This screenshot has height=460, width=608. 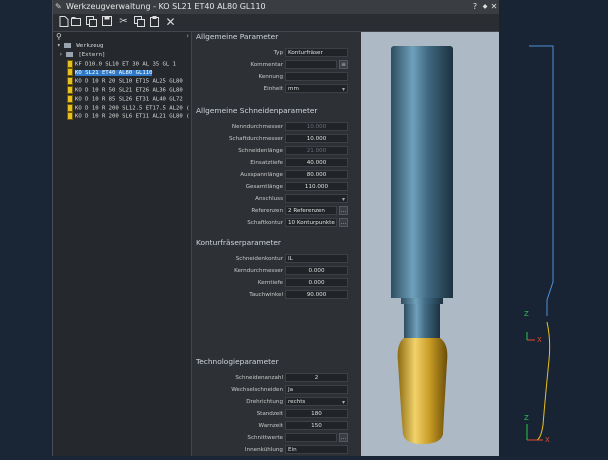 What do you see at coordinates (276, 23) in the screenshot?
I see `toolbar: ✂ ✕` at bounding box center [276, 23].